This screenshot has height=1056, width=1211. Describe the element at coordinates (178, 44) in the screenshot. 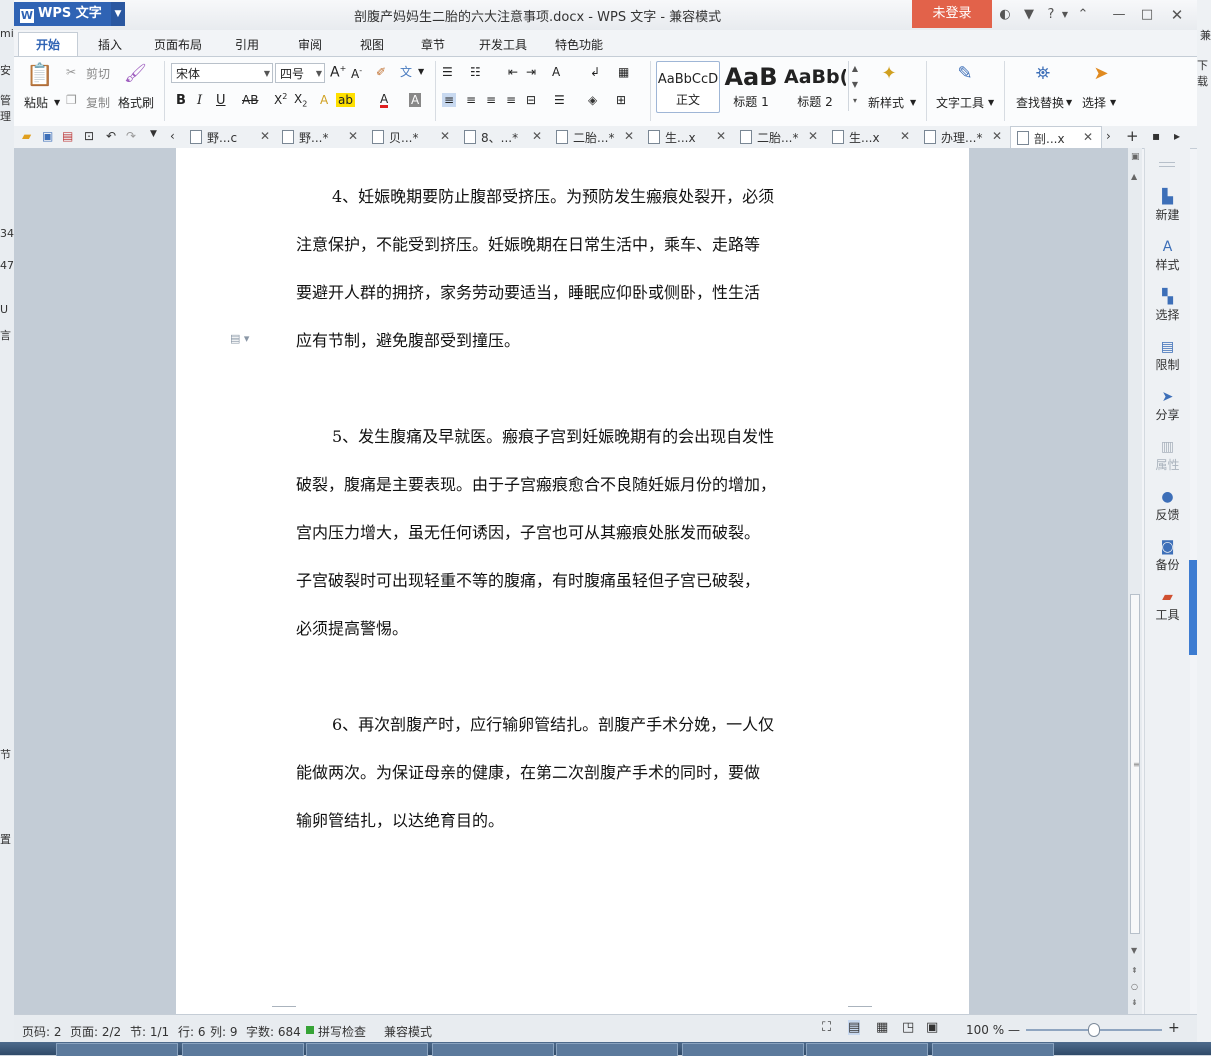

I see `tab-page-layout: 页面布局` at that location.